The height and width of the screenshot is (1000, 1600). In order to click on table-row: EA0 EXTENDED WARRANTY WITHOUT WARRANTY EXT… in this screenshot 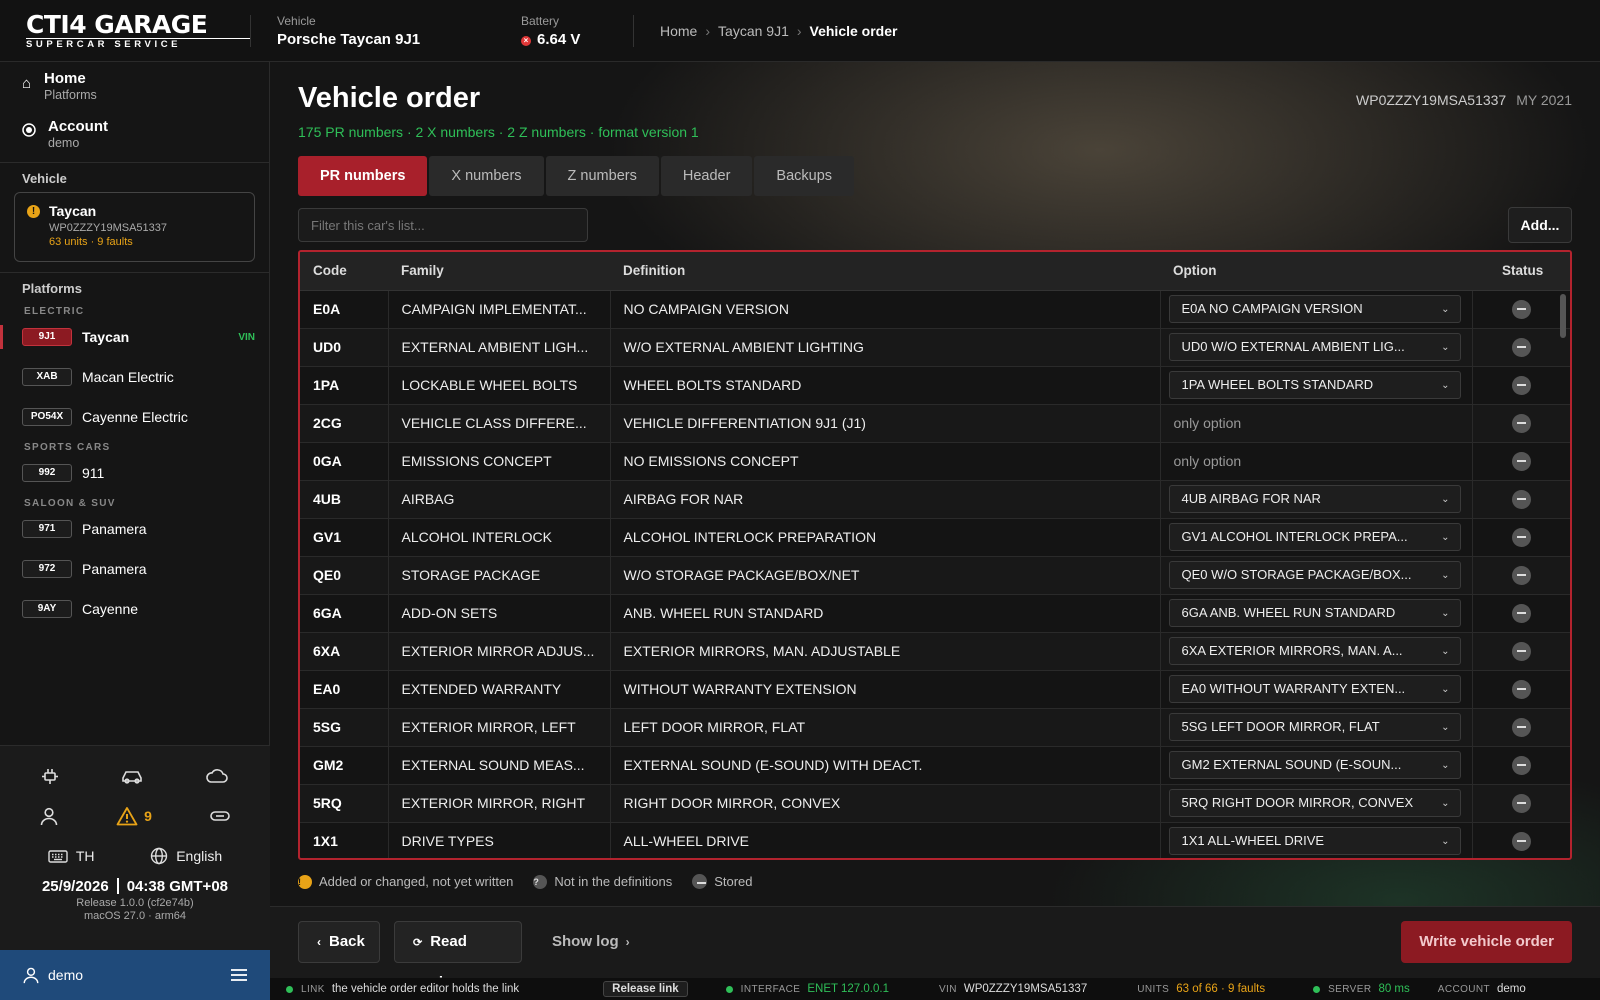, I will do `click(935, 689)`.